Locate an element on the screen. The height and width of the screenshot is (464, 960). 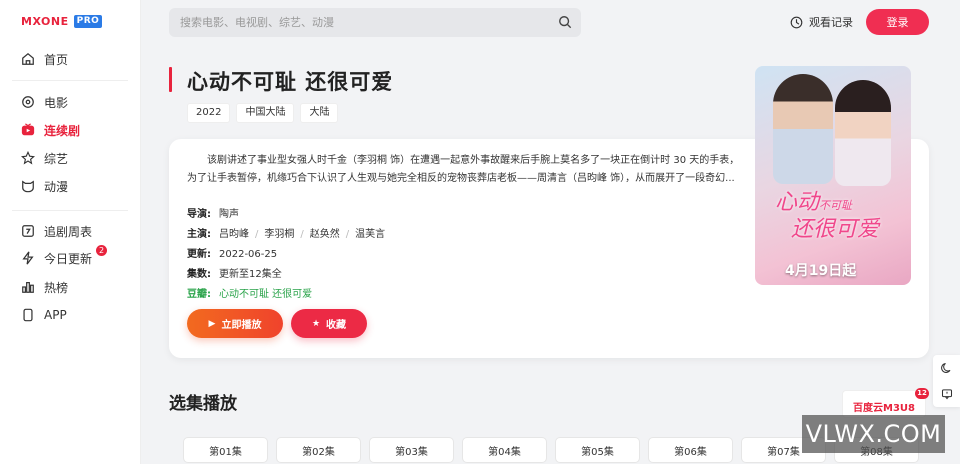
calendar-icon is located at coordinates (28, 231).